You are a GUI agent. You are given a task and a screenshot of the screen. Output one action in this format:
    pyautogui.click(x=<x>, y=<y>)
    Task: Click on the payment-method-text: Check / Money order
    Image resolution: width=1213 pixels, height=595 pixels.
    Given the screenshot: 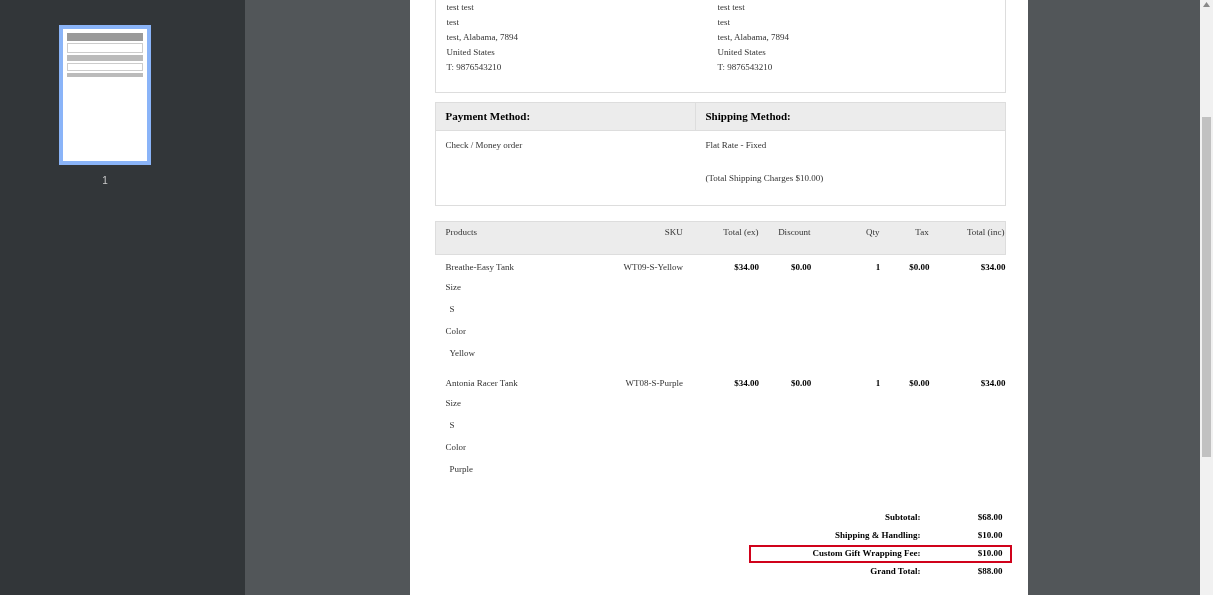 What is the action you would take?
    pyautogui.click(x=484, y=145)
    